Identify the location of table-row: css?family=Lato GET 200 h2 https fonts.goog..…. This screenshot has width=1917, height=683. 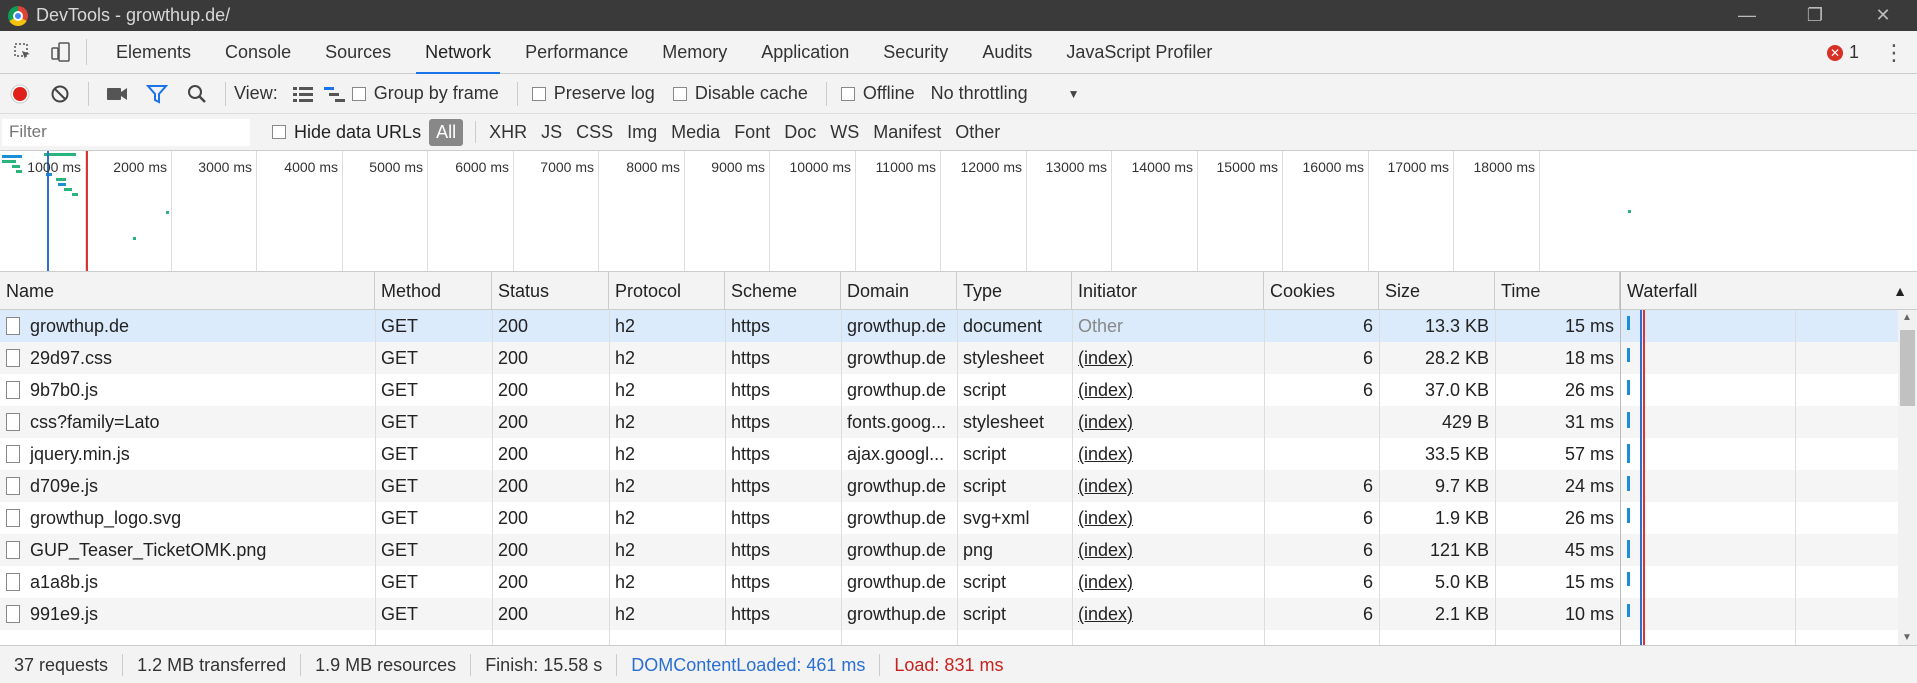
(958, 422).